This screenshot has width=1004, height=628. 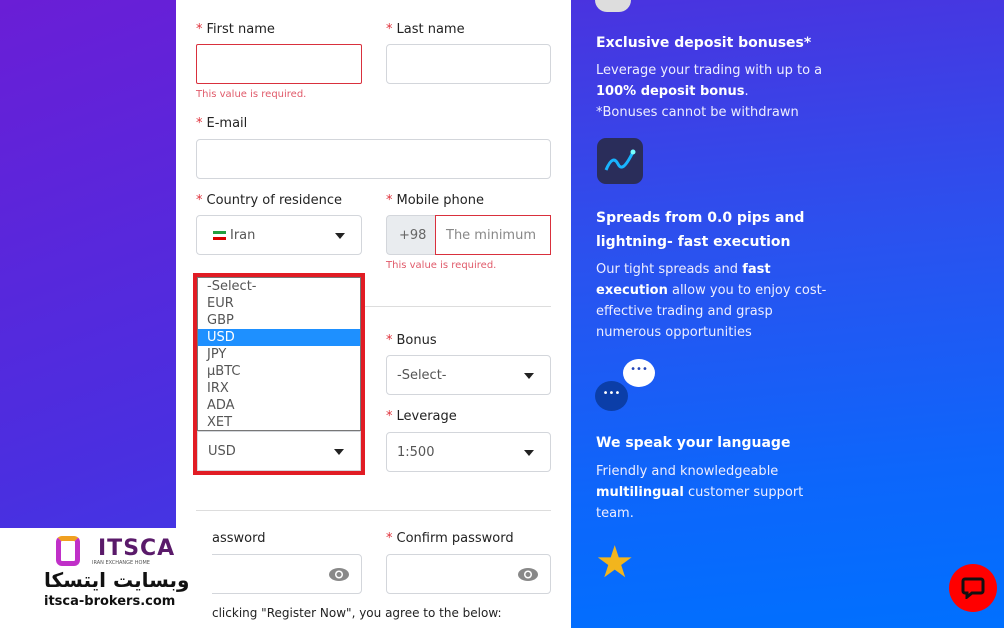 What do you see at coordinates (704, 43) in the screenshot?
I see `feature-title: Exclusive deposit bonuses*` at bounding box center [704, 43].